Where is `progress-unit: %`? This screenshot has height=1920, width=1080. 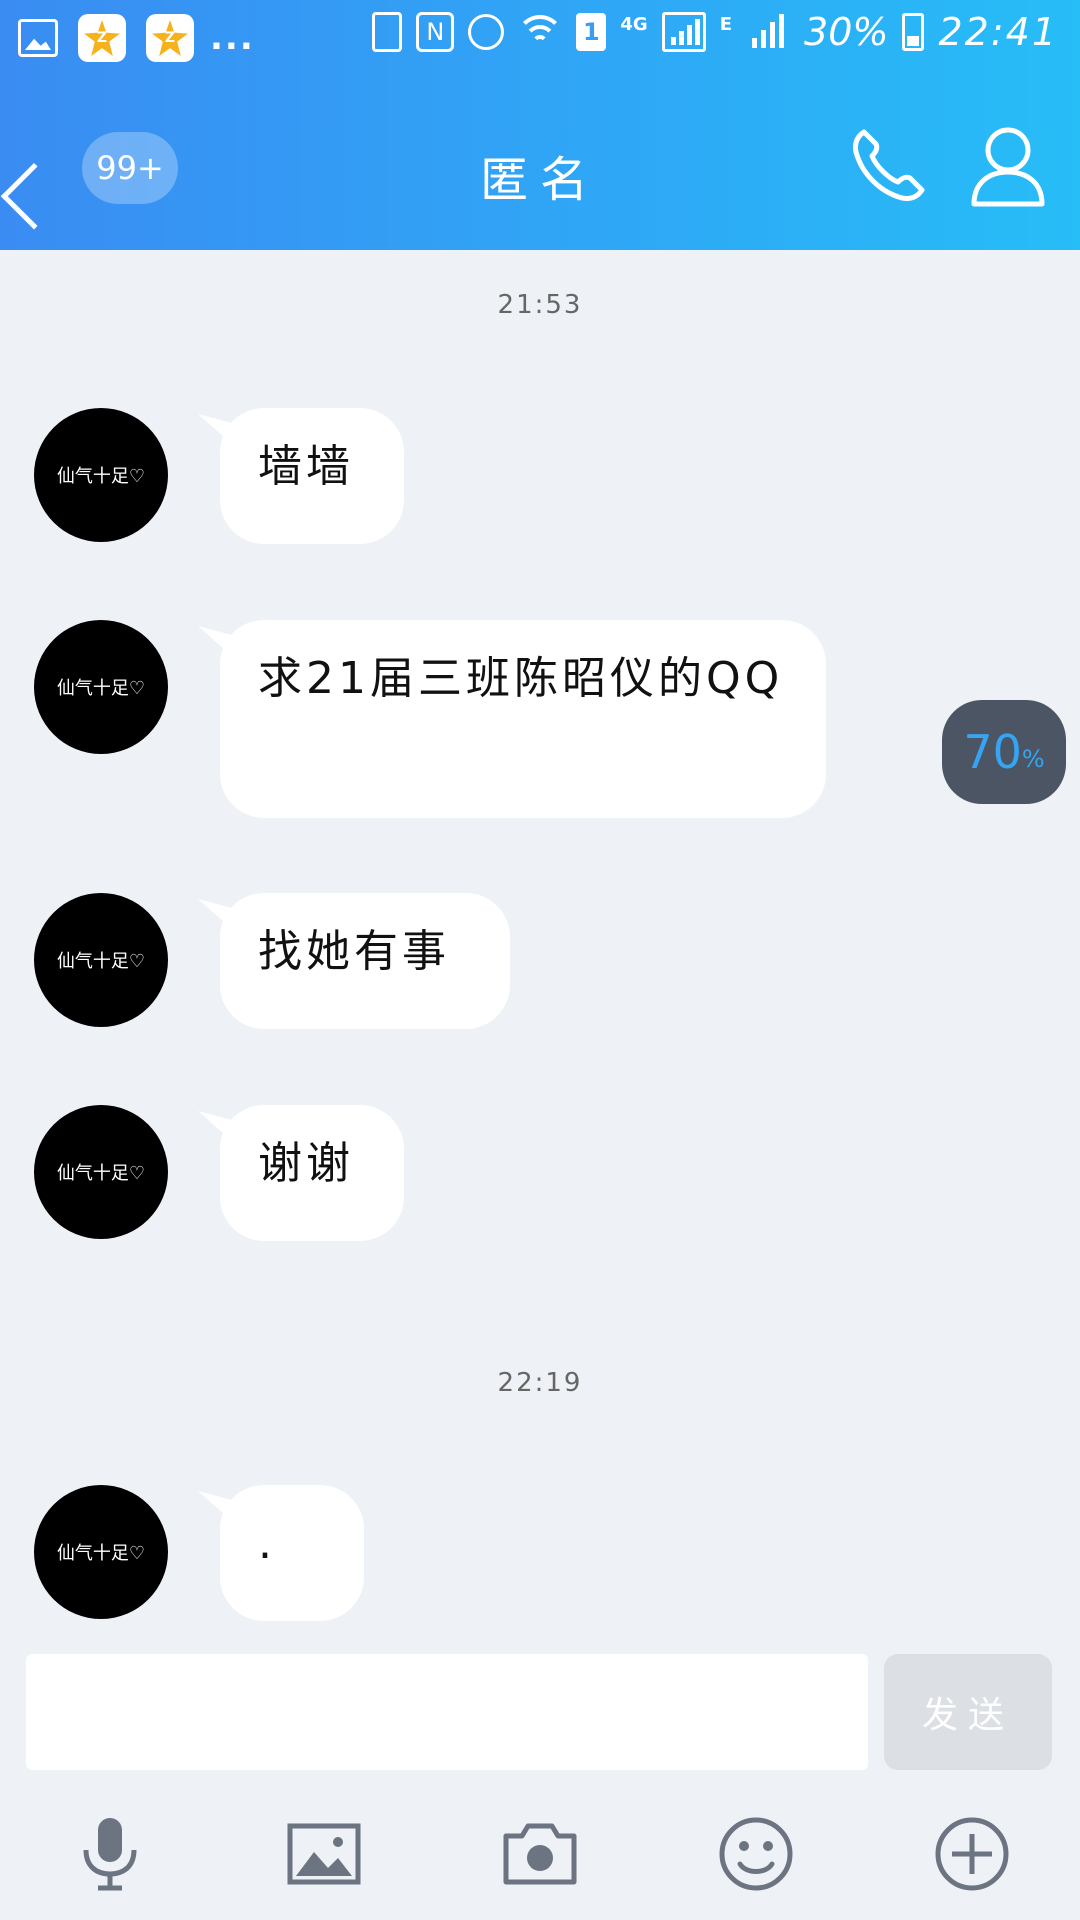 progress-unit: % is located at coordinates (1033, 759).